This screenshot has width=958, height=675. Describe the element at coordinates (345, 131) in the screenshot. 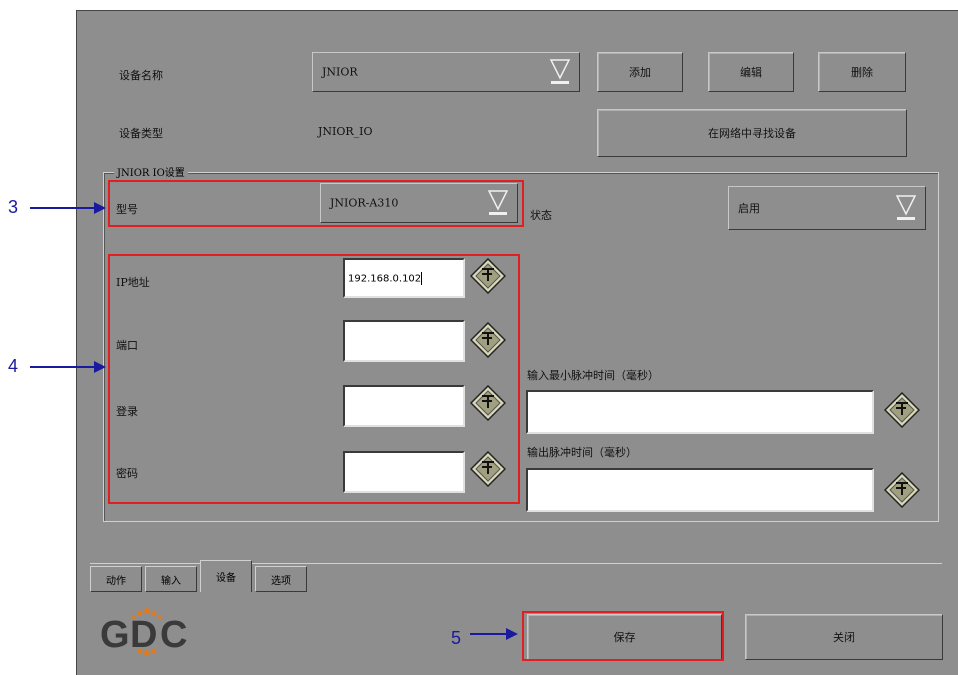

I see `device-type-value: JNIOR_IO` at that location.